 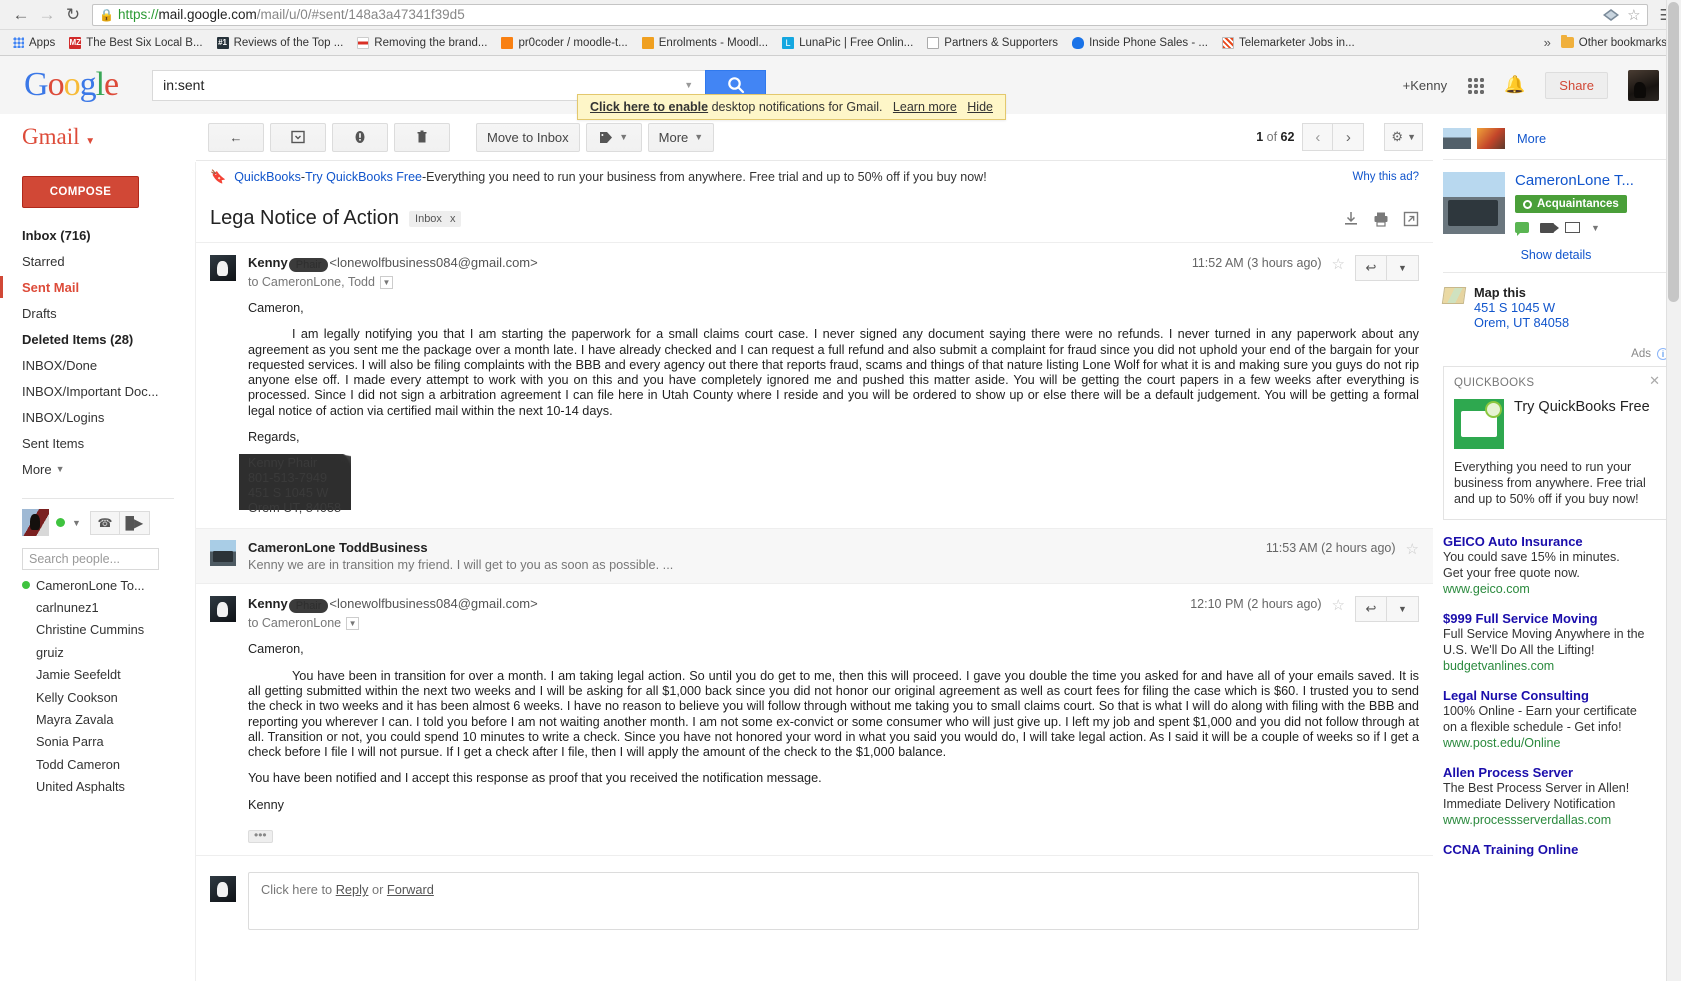 I want to click on status-badge: Inbox x, so click(x=435, y=218).